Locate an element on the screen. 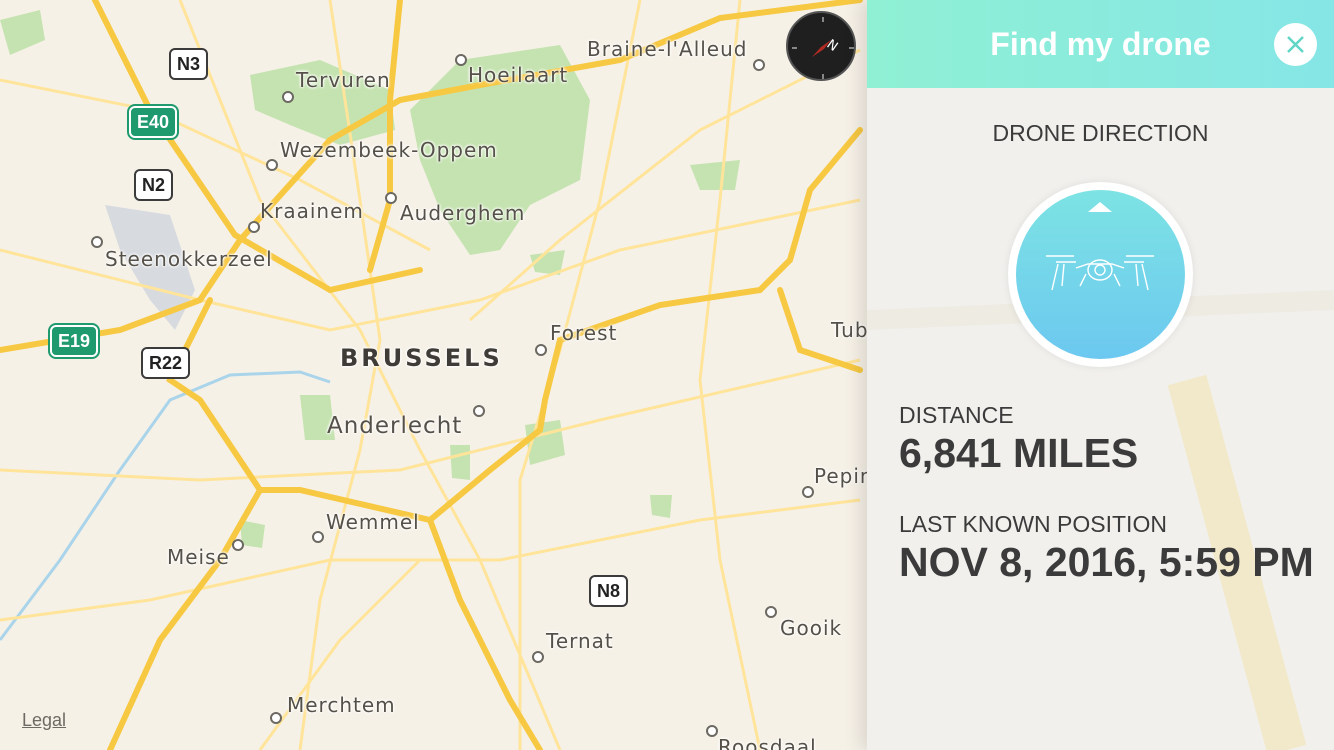 The height and width of the screenshot is (750, 1334). last-position-label: LAST KNOWN POSITION is located at coordinates (1033, 524).